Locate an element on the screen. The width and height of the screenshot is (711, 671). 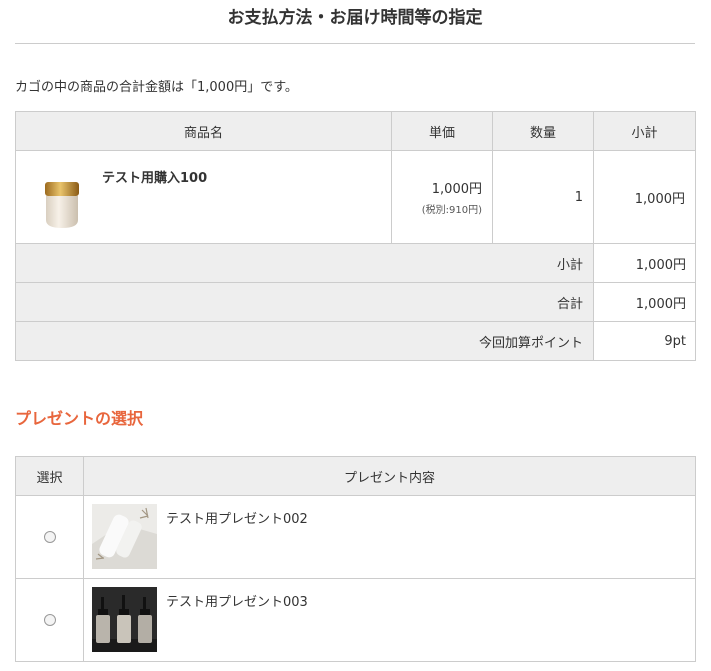
points-value: 9pt is located at coordinates (644, 341).